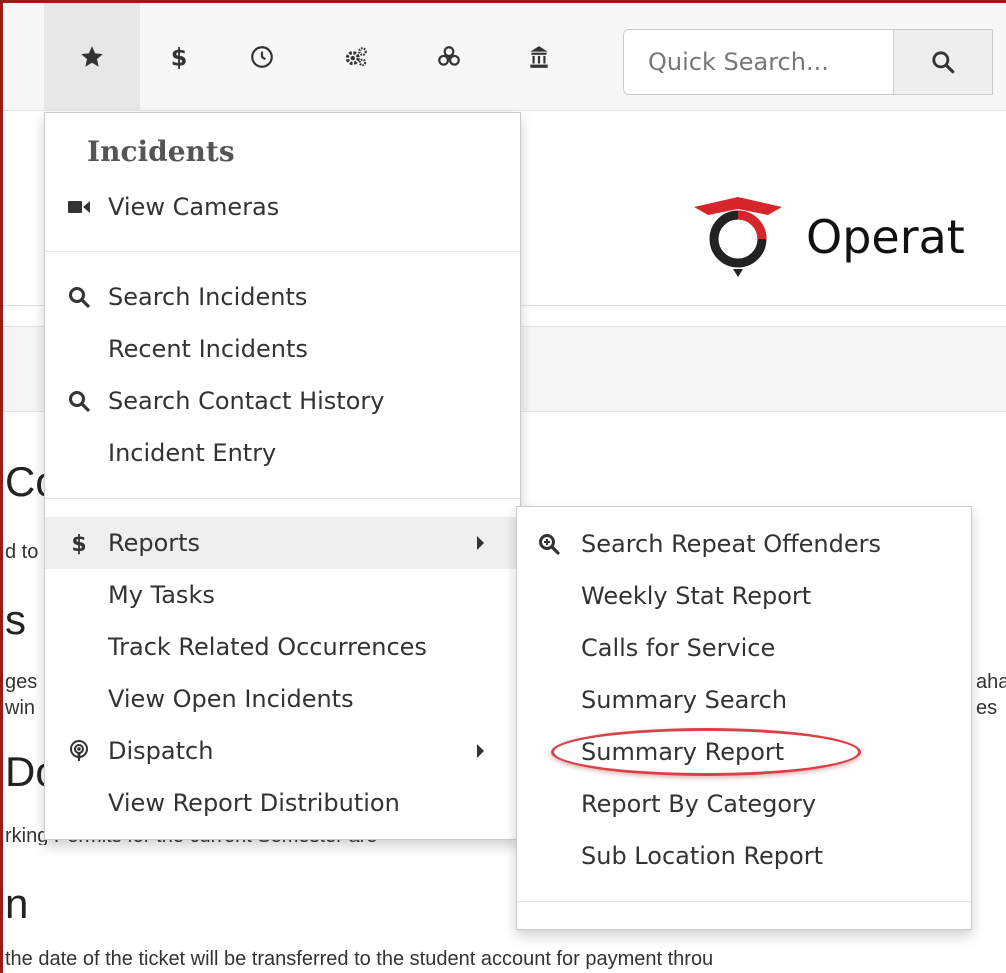 The width and height of the screenshot is (1006, 973). I want to click on menu-header: Incidents, so click(161, 151).